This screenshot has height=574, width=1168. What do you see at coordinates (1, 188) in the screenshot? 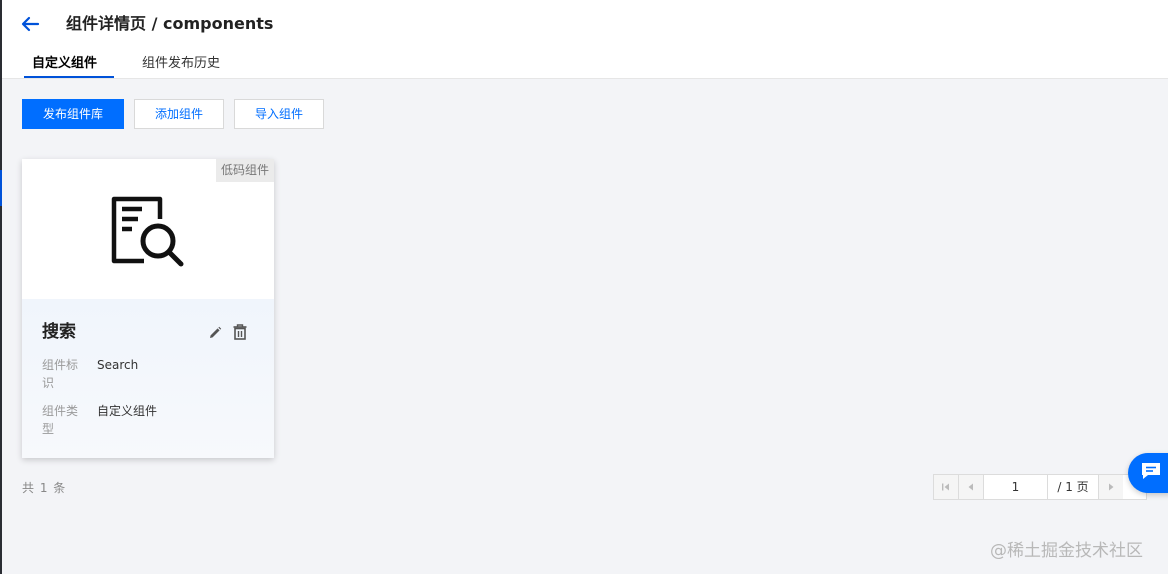
I see `left-accent` at bounding box center [1, 188].